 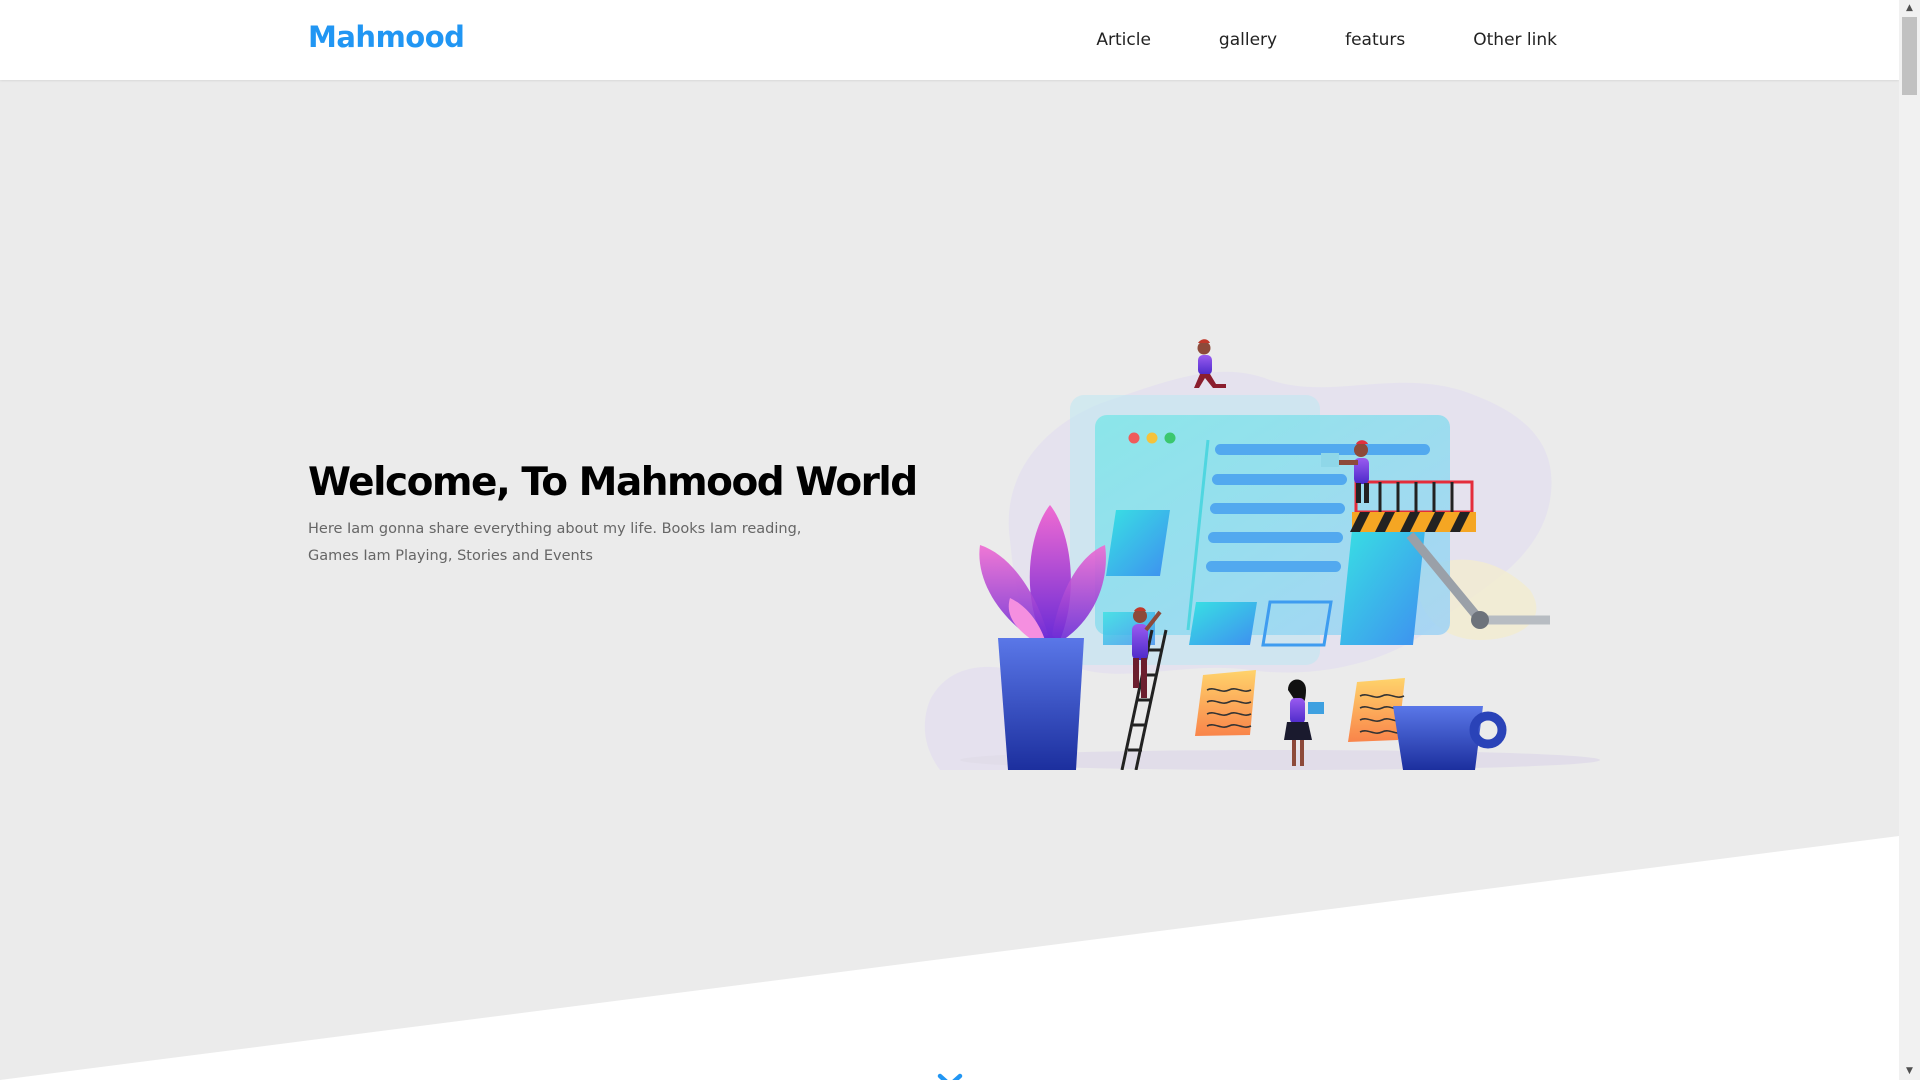 I want to click on main-nav: Article gallery featurs Other link, so click(x=1309, y=40).